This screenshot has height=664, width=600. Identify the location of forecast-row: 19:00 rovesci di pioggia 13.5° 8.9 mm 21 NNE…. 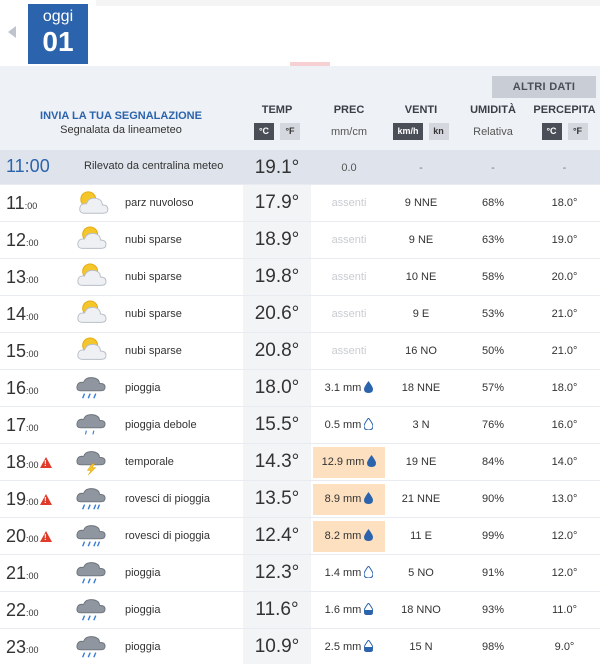
(300, 498).